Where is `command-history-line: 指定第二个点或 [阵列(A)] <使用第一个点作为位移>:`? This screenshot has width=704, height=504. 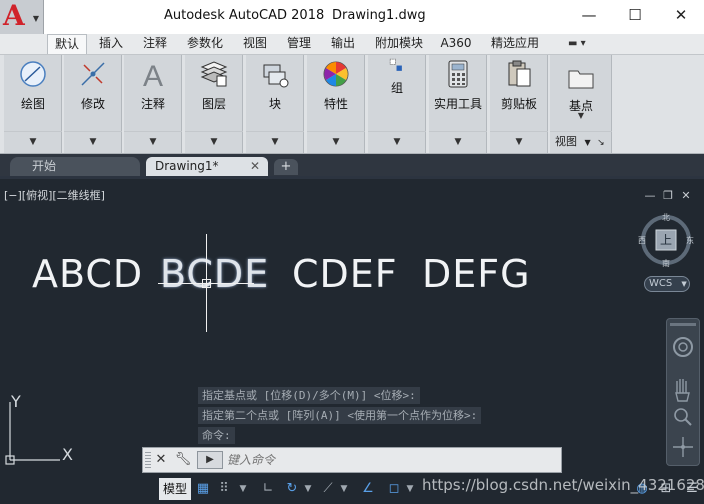 command-history-line: 指定第二个点或 [阵列(A)] <使用第一个点作为位移>: is located at coordinates (340, 415).